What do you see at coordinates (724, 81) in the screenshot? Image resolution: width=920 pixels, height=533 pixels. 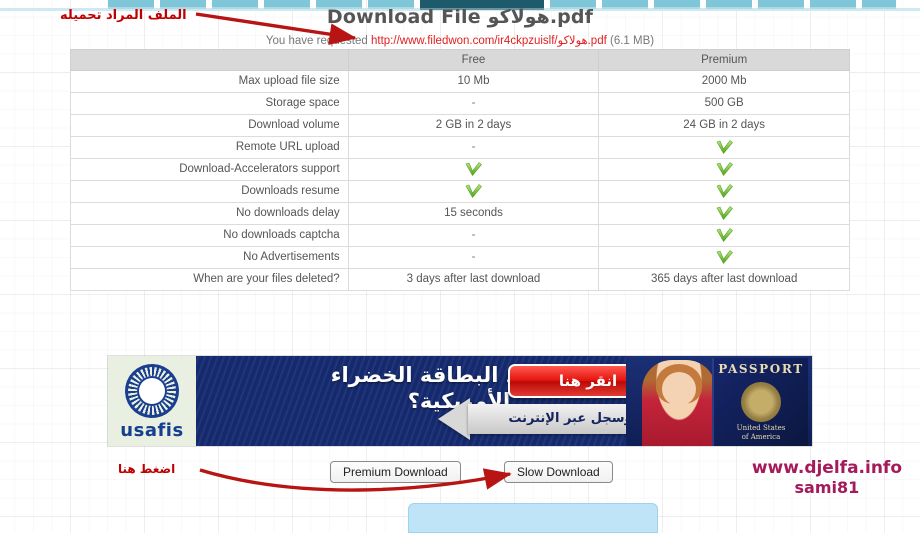 I see `premium-value: 2000 Mb` at bounding box center [724, 81].